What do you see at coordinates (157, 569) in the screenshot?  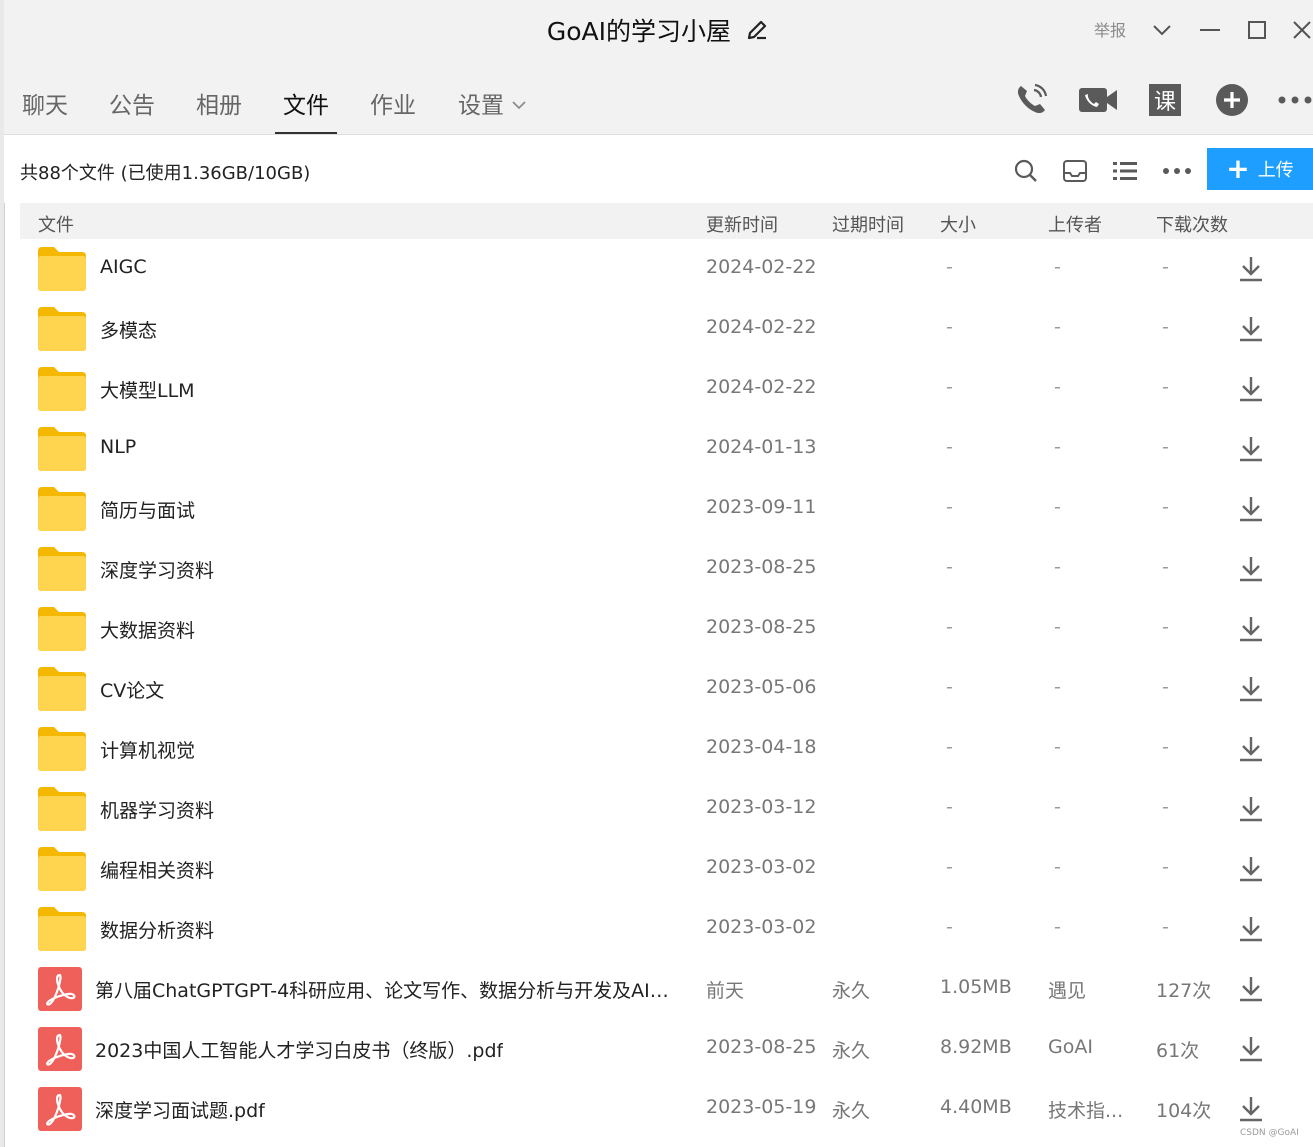 I see `file-name: 深度学习资料` at bounding box center [157, 569].